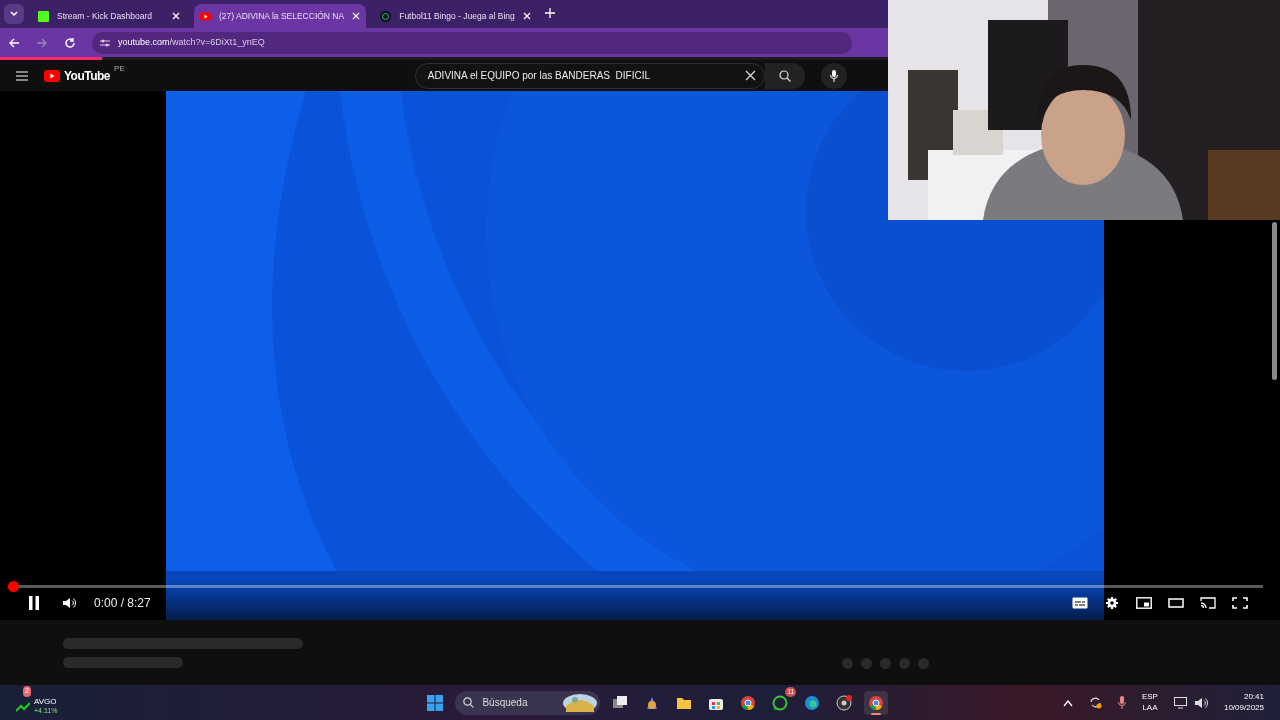 The width and height of the screenshot is (1280, 720). Describe the element at coordinates (1274, 301) in the screenshot. I see `scrollbar` at that location.